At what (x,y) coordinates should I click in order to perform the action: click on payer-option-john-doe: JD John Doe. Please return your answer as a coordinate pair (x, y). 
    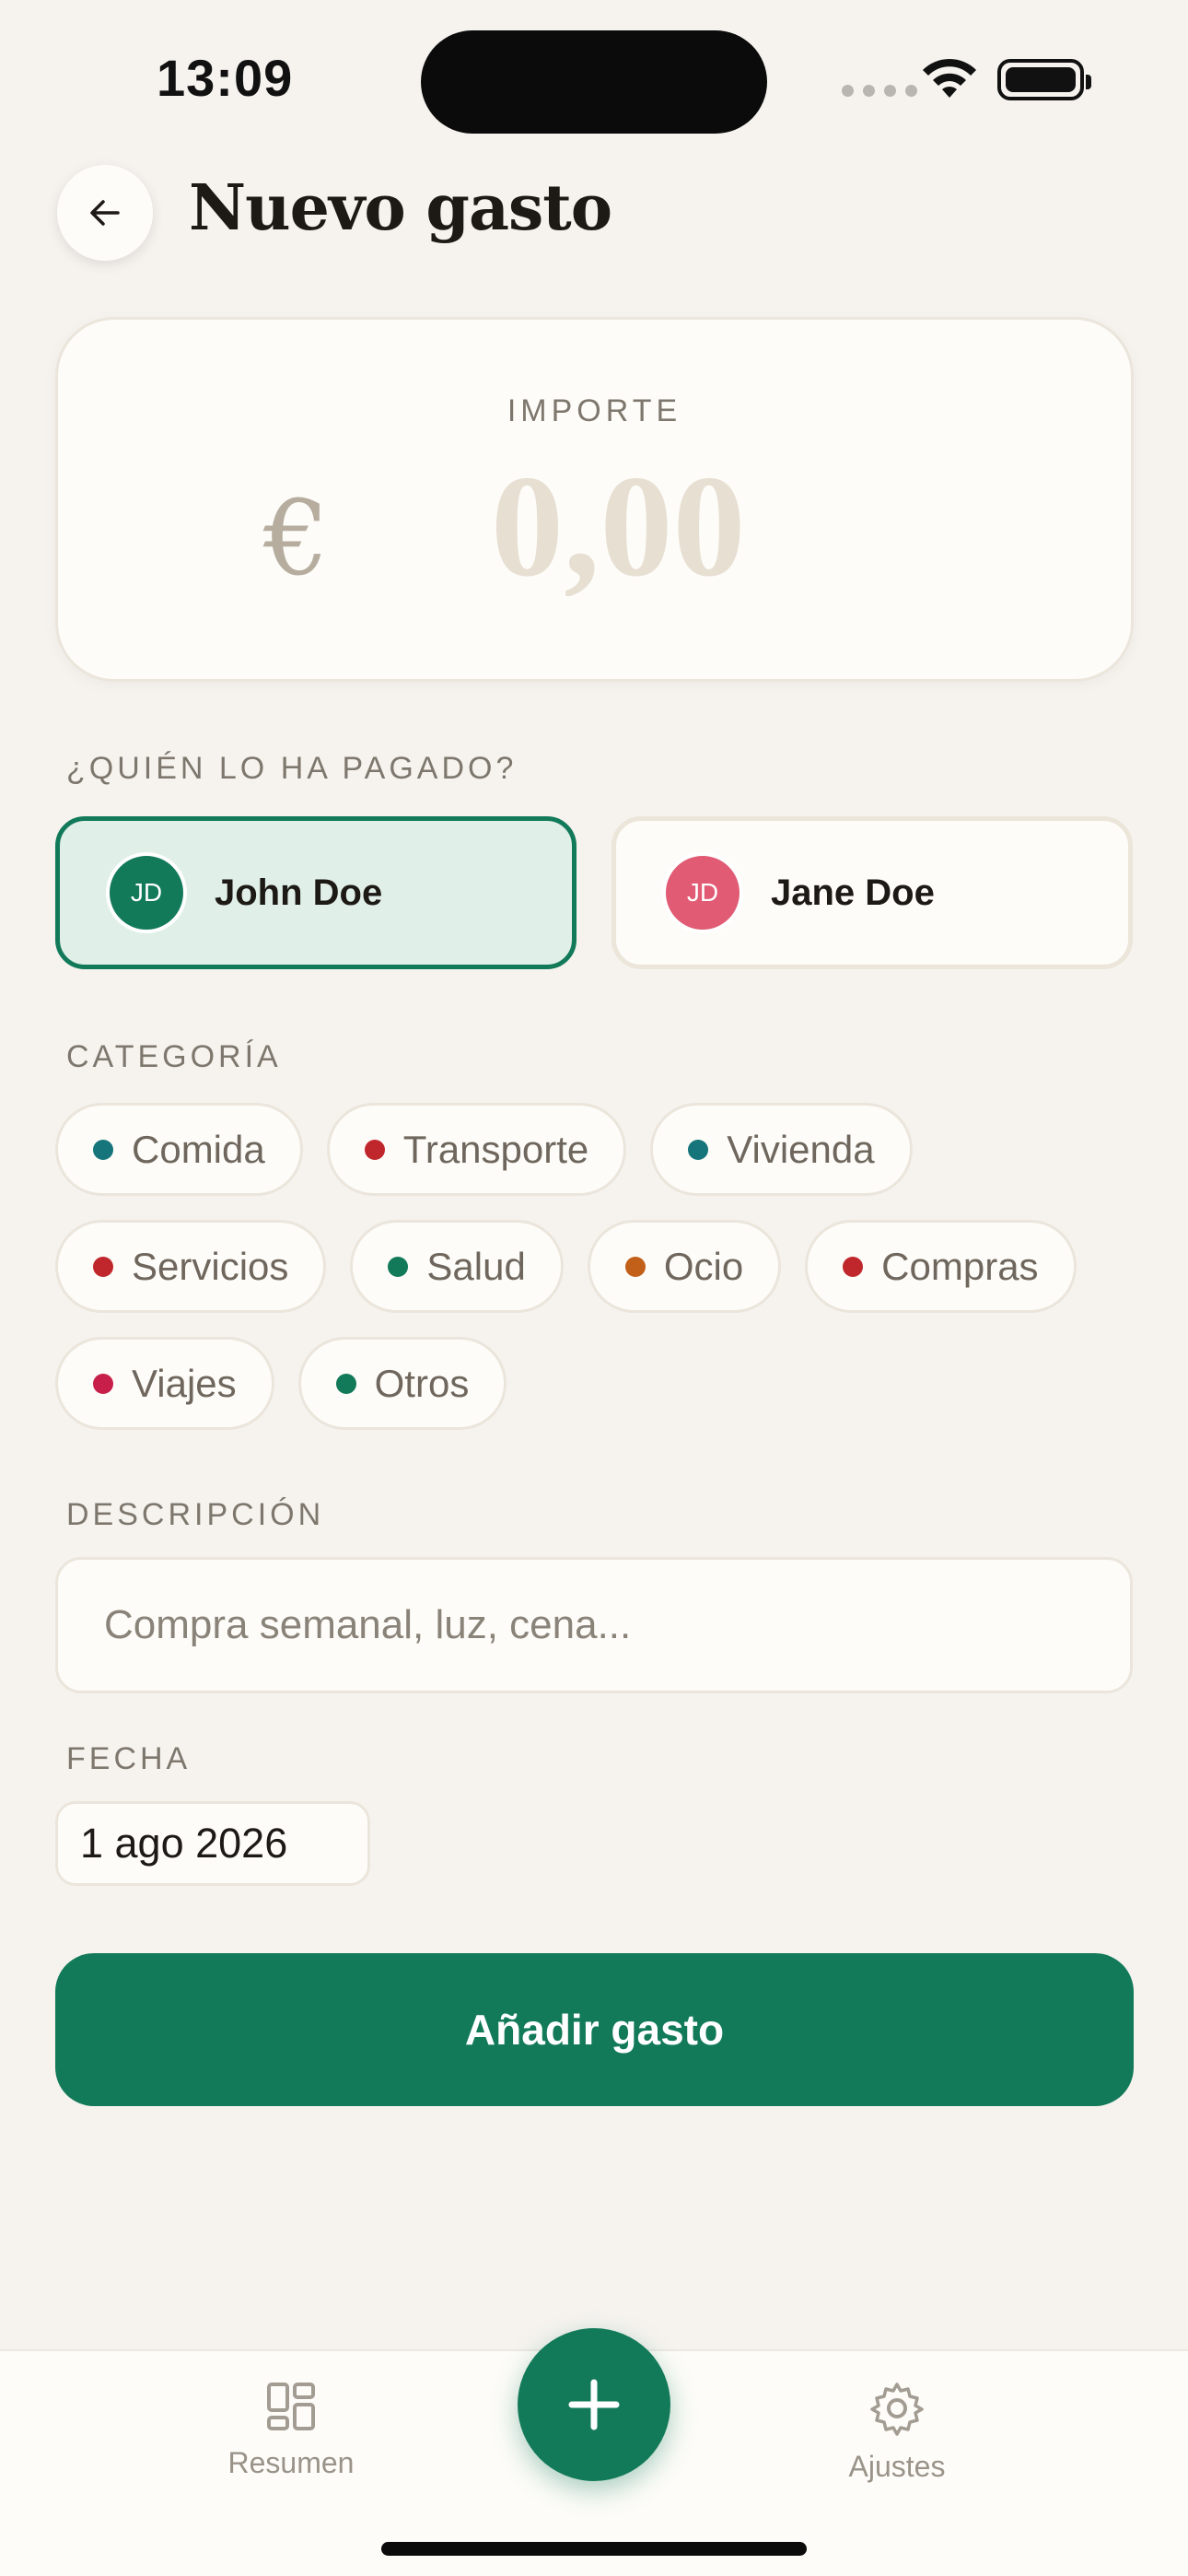
    Looking at the image, I should click on (316, 892).